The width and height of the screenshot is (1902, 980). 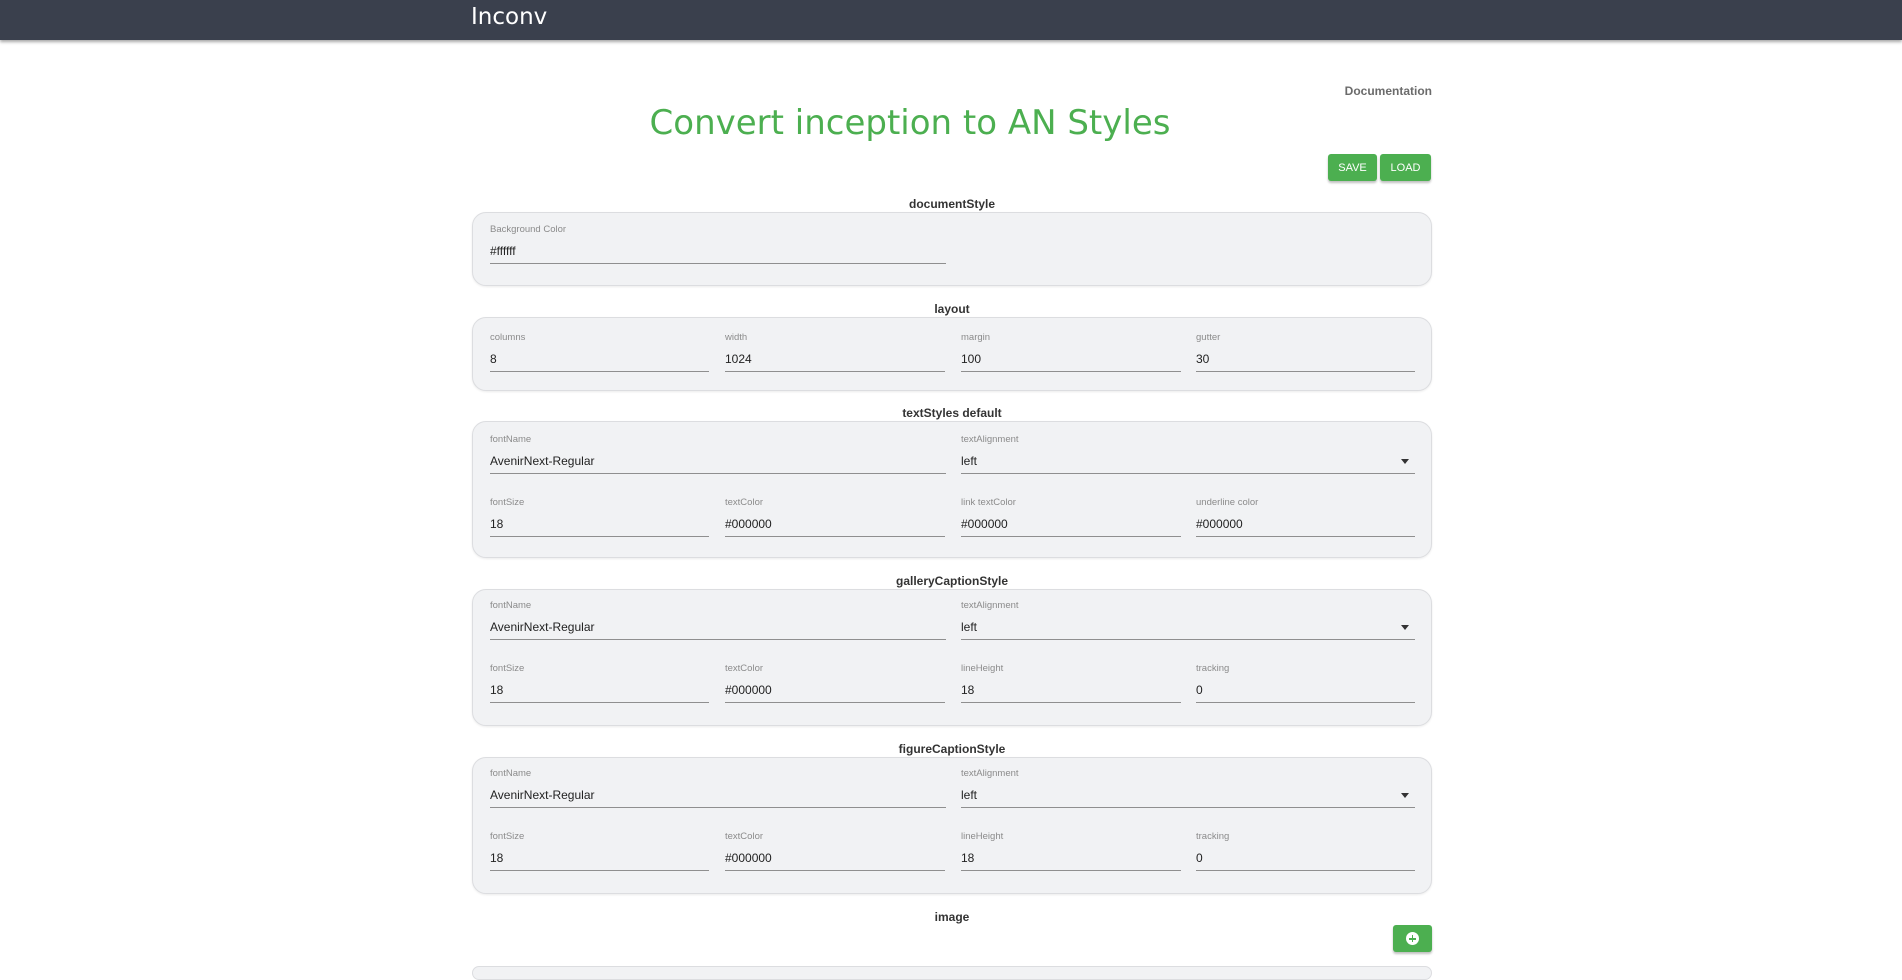 I want to click on gallery-textalignment-select: textAlignment left, so click(x=1188, y=621).